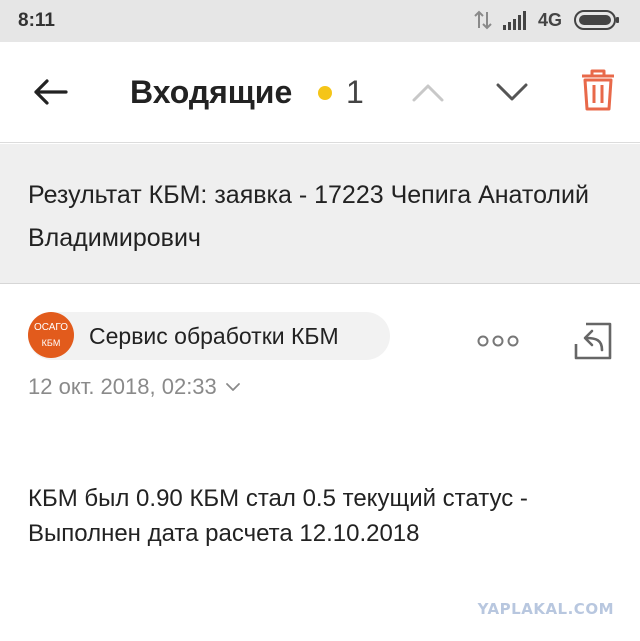  I want to click on status-time: 8:11, so click(36, 20).